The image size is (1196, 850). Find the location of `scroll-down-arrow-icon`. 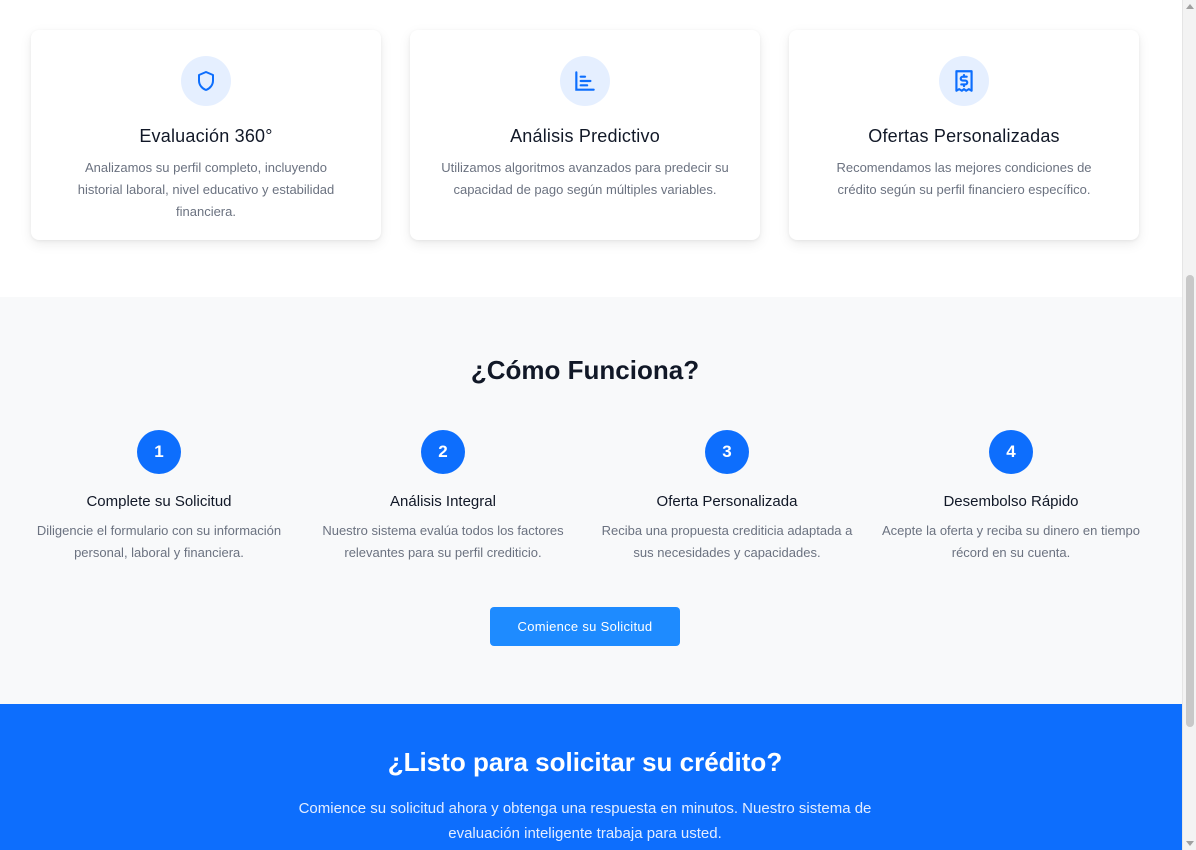

scroll-down-arrow-icon is located at coordinates (1190, 843).